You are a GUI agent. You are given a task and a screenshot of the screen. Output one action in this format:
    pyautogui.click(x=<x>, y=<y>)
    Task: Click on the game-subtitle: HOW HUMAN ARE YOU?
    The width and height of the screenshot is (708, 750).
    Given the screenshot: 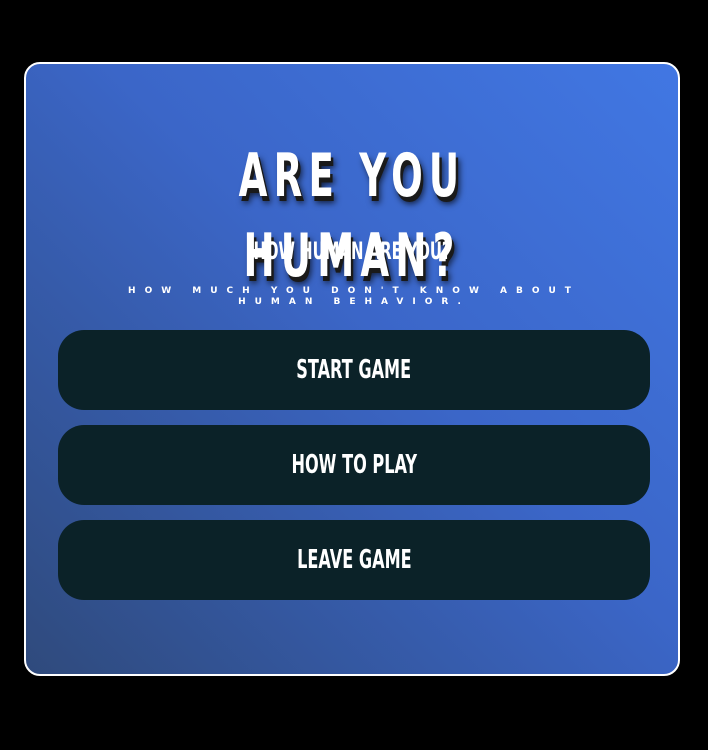 What is the action you would take?
    pyautogui.click(x=352, y=251)
    